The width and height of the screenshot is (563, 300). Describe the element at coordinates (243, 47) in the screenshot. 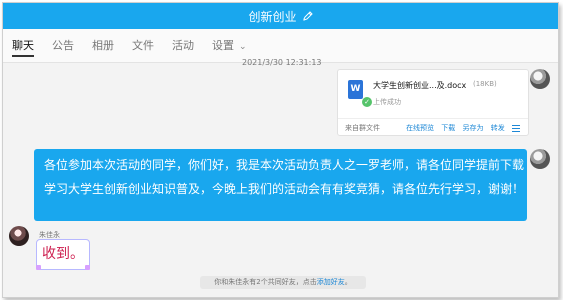

I see `chevron-down-icon: ⌄` at that location.